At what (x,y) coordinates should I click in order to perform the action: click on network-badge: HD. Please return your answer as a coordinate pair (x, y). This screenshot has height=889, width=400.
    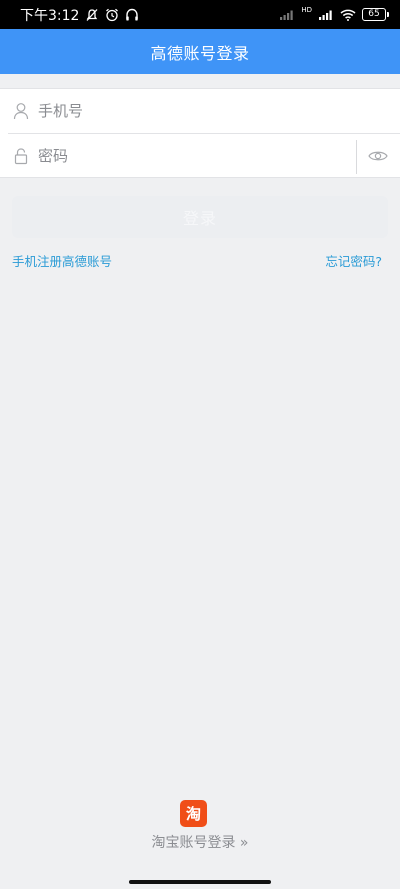
    Looking at the image, I should click on (306, 10).